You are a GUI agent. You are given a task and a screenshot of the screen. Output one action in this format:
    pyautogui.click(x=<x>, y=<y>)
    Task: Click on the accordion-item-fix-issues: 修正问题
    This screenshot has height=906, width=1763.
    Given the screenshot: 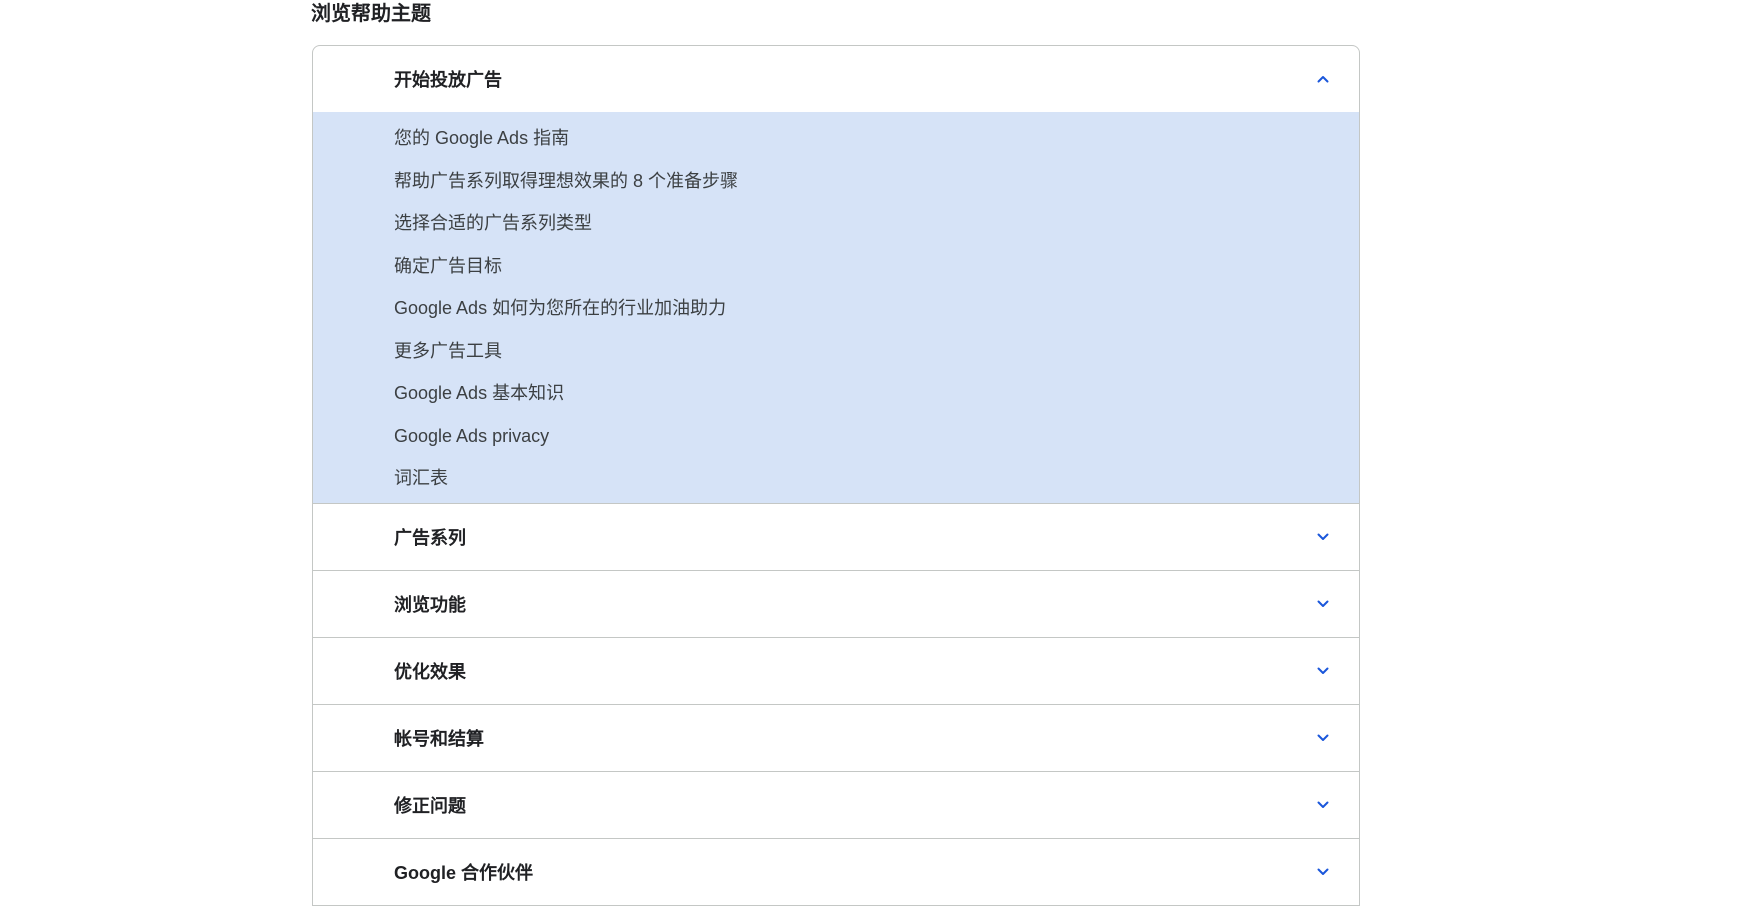 What is the action you would take?
    pyautogui.click(x=836, y=804)
    